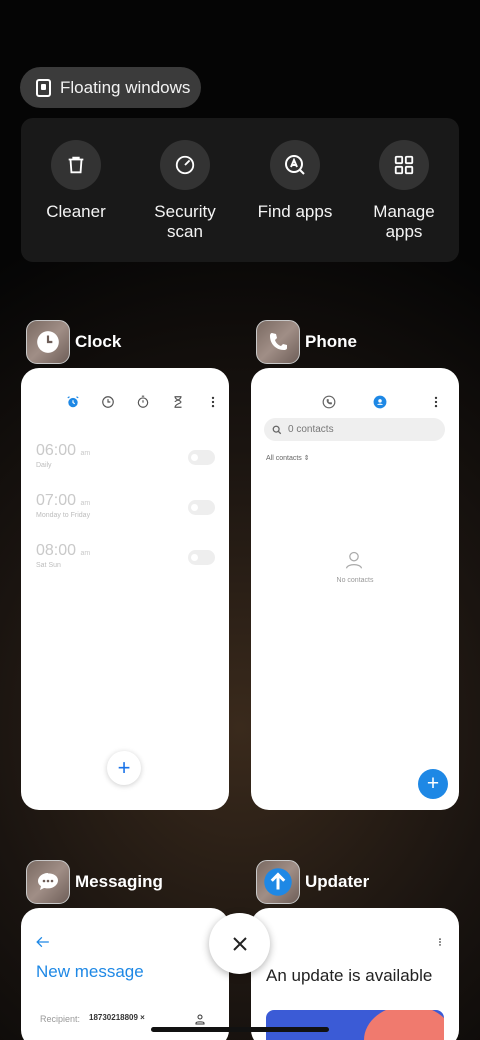 This screenshot has width=480, height=1040. What do you see at coordinates (76, 211) in the screenshot?
I see `cleaner-label: Cleaner` at bounding box center [76, 211].